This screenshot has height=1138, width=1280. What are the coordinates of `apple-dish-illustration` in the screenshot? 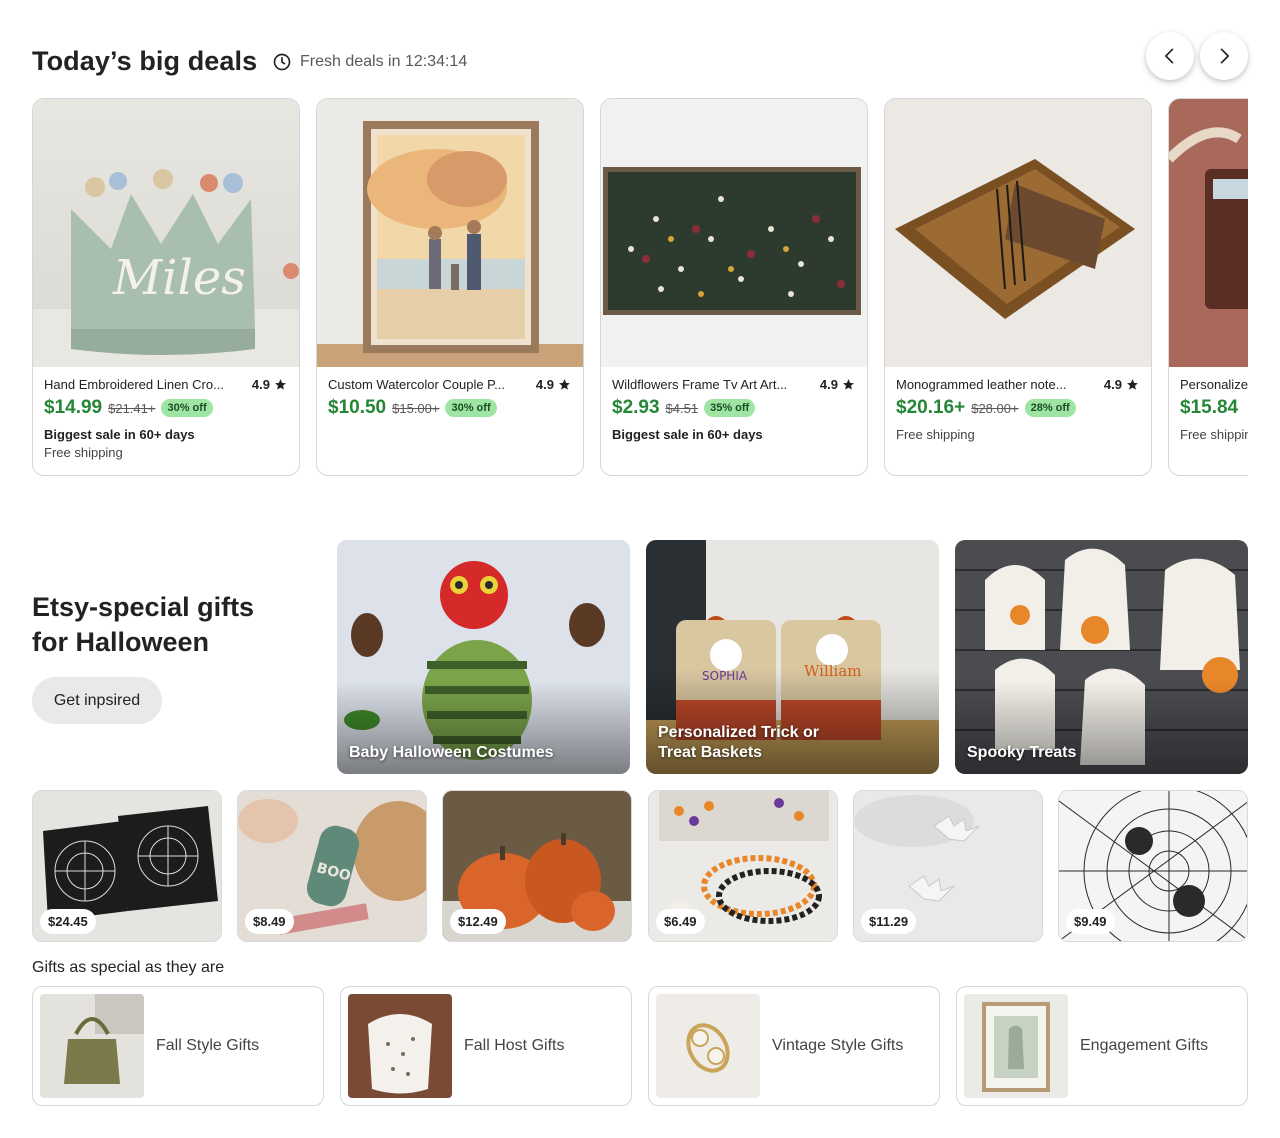 It's located at (400, 1046).